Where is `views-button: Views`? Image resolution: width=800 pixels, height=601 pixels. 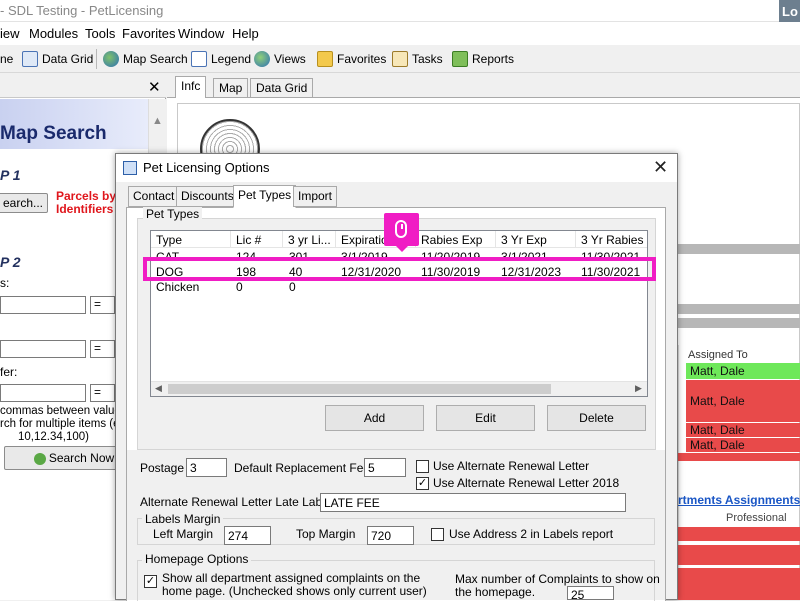 views-button: Views is located at coordinates (280, 59).